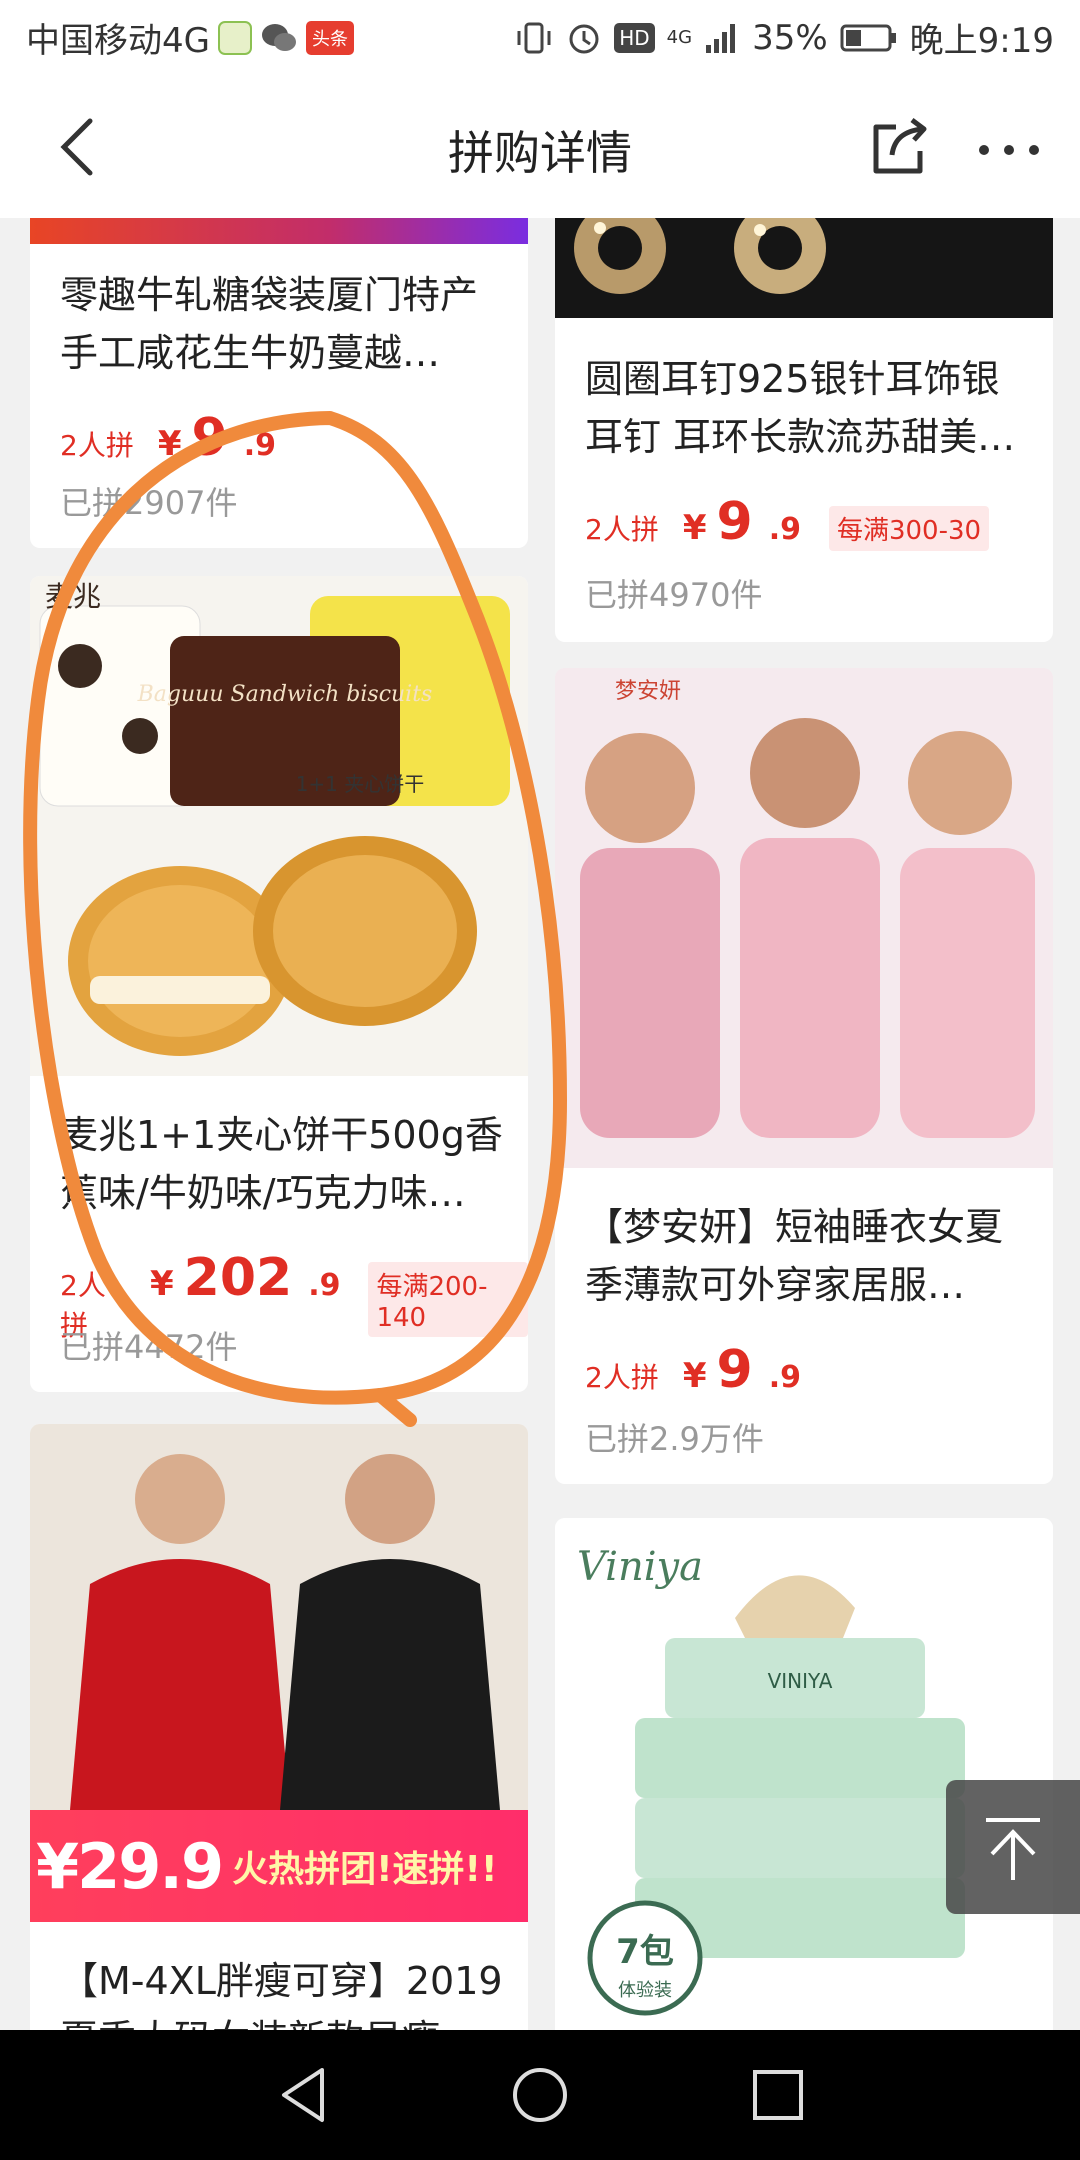 The height and width of the screenshot is (2160, 1080). Describe the element at coordinates (329, 37) in the screenshot. I see `toutiao-icon: 头条` at that location.